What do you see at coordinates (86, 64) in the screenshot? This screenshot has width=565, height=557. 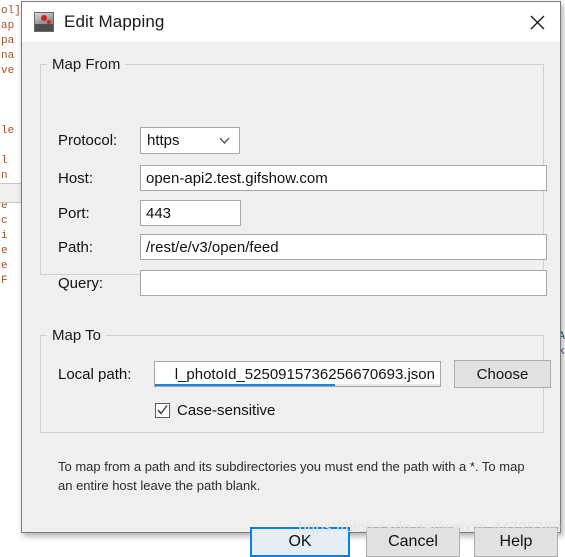 I see `map-from-legend: Map From` at bounding box center [86, 64].